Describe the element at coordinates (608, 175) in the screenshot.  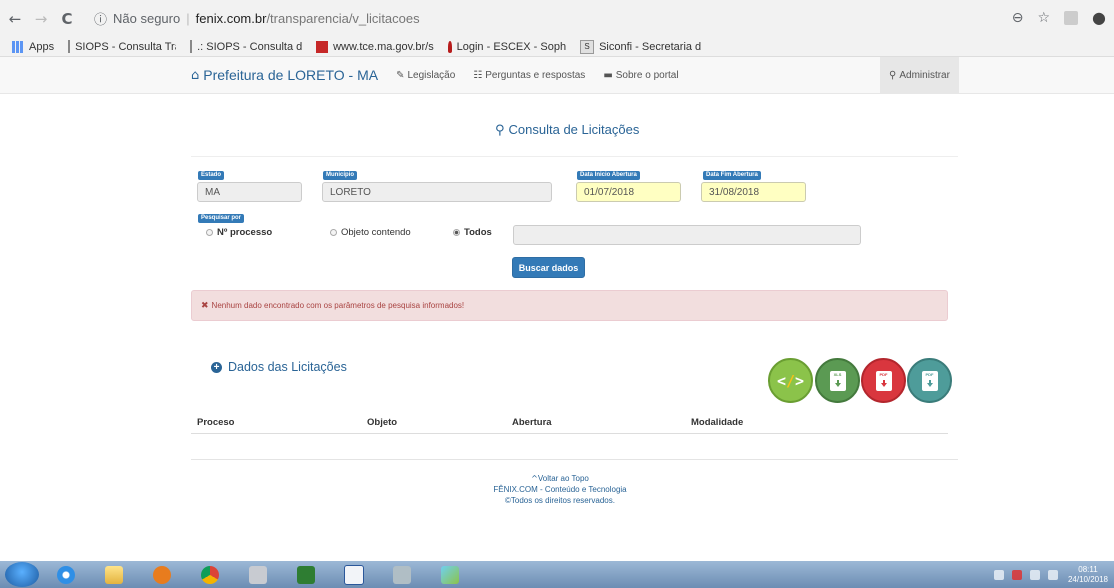
I see `data-inicio-label: Data Inicio Abertura` at that location.